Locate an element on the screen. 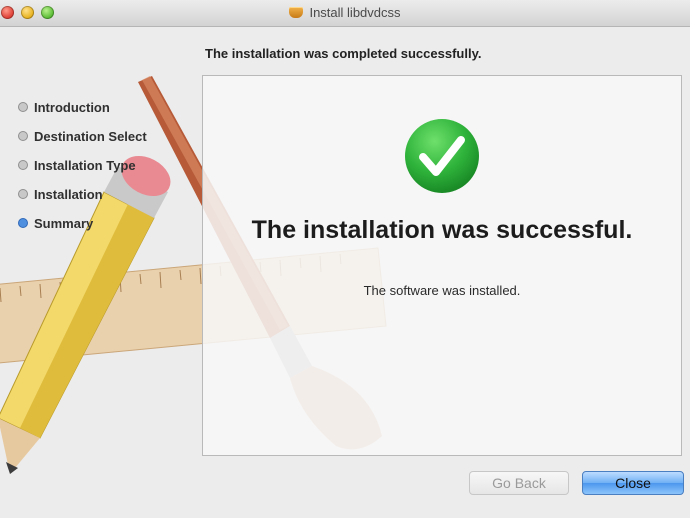  step-summary: Summary is located at coordinates (82, 230).